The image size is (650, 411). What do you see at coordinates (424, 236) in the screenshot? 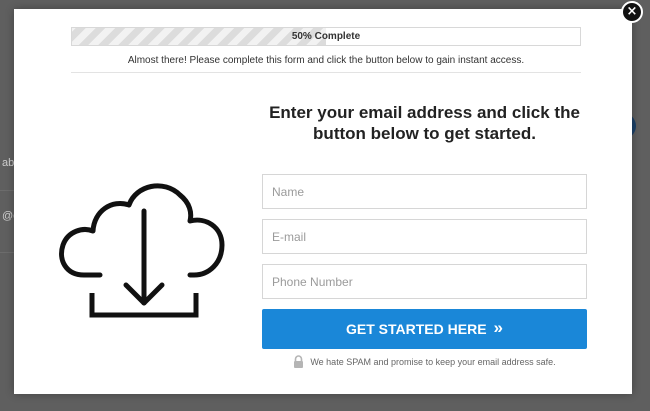
I see `email-field` at bounding box center [424, 236].